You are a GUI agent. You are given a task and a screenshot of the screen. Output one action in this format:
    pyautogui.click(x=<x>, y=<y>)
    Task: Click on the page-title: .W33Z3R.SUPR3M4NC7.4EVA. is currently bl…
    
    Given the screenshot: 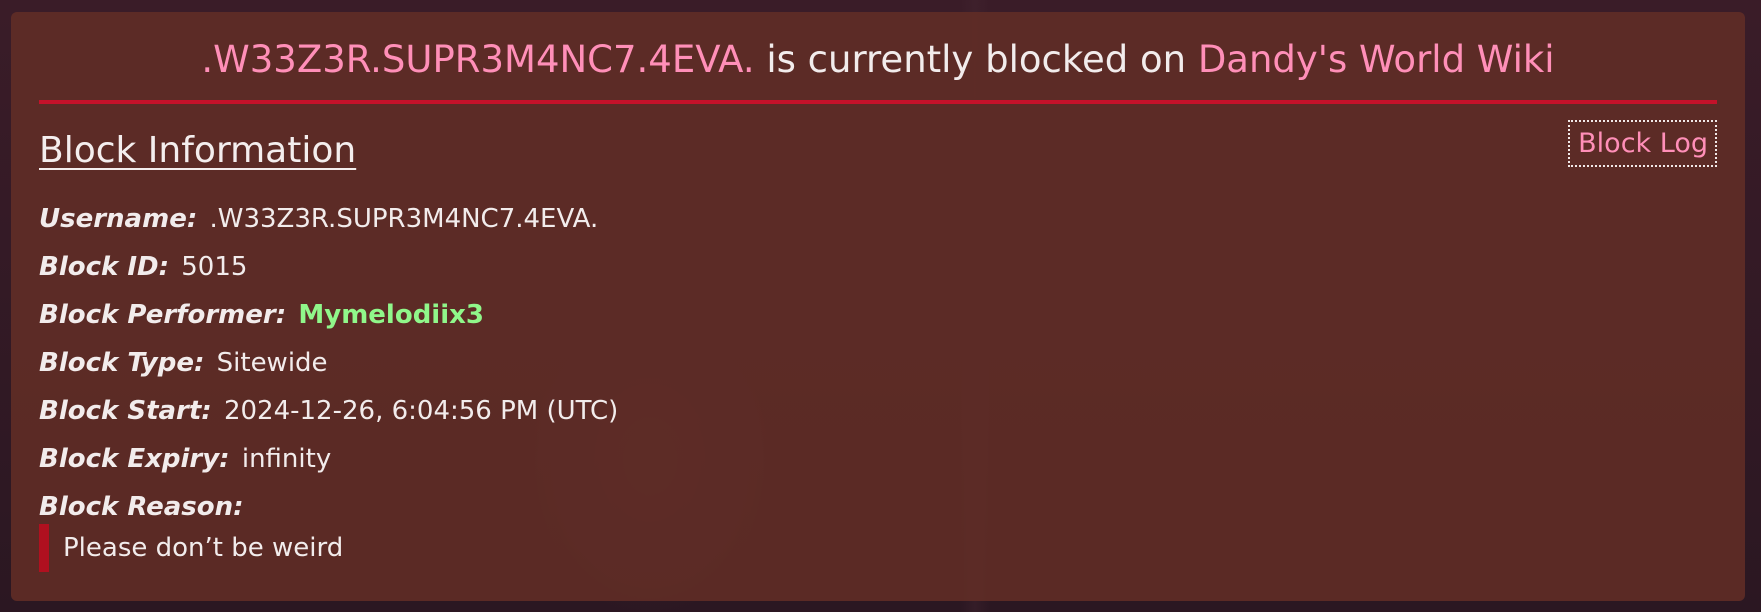 What is the action you would take?
    pyautogui.click(x=878, y=55)
    